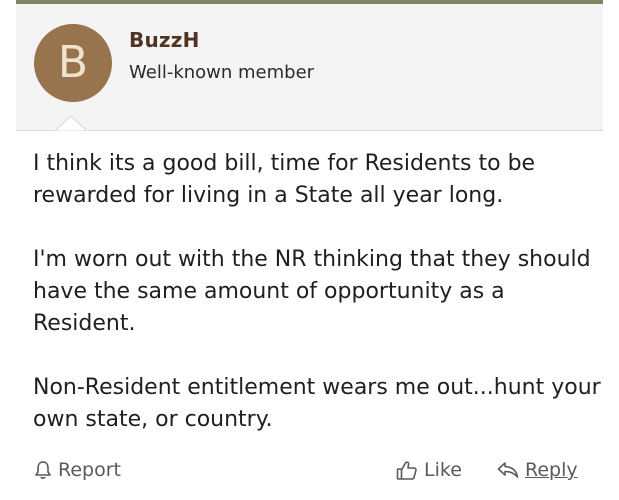 The height and width of the screenshot is (500, 619). Describe the element at coordinates (222, 72) in the screenshot. I see `author-title: Well-known member` at that location.